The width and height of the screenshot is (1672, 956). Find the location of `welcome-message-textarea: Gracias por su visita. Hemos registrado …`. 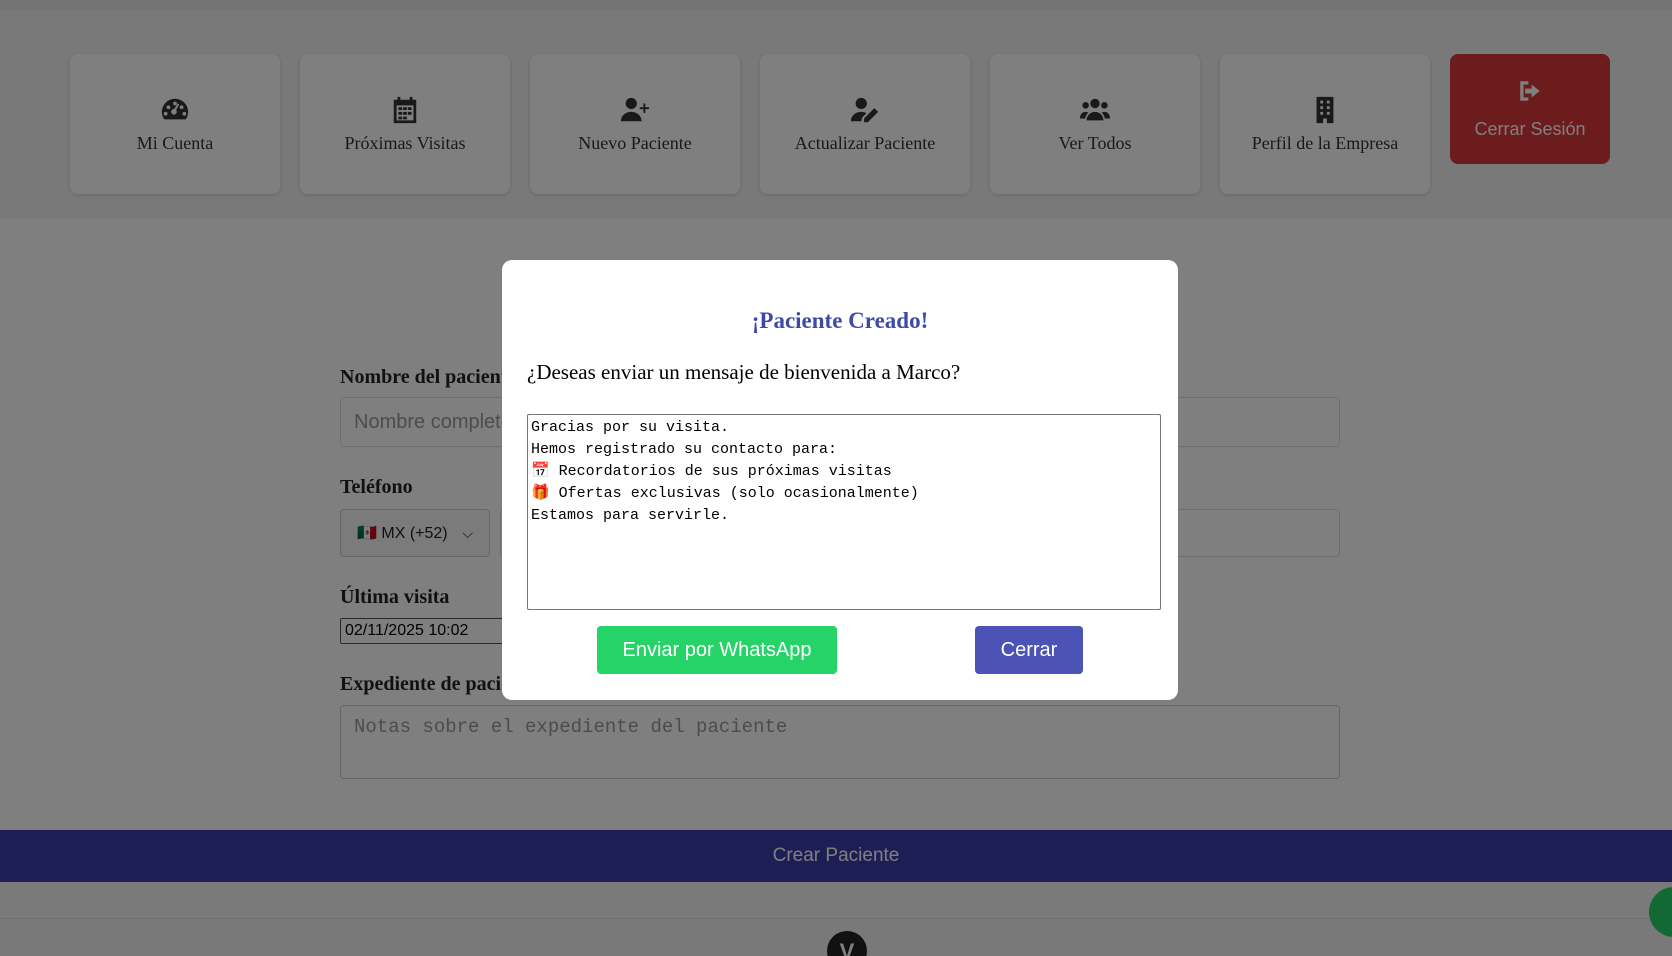

welcome-message-textarea: Gracias por su visita. Hemos registrado … is located at coordinates (844, 512).